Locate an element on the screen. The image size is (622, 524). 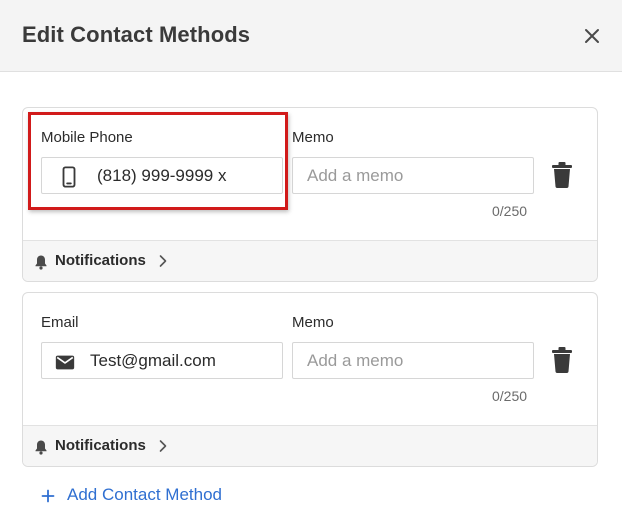
phone-input: (818) 999-9999 x is located at coordinates (162, 175).